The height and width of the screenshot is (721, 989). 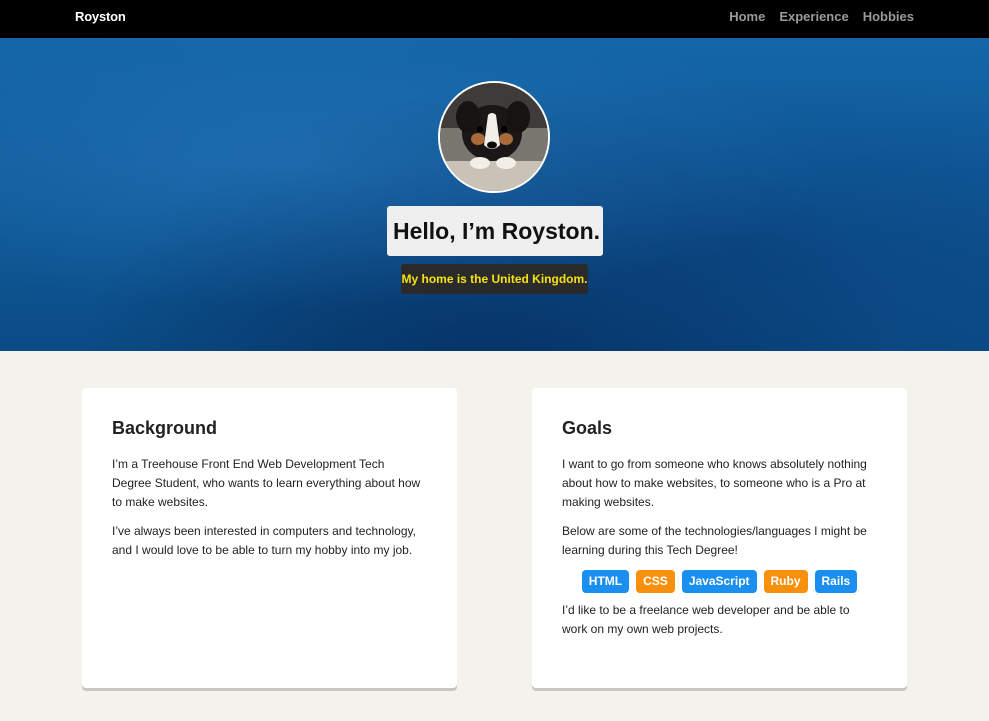 What do you see at coordinates (494, 279) in the screenshot?
I see `hero-tagline: My home is the United Kingdom.` at bounding box center [494, 279].